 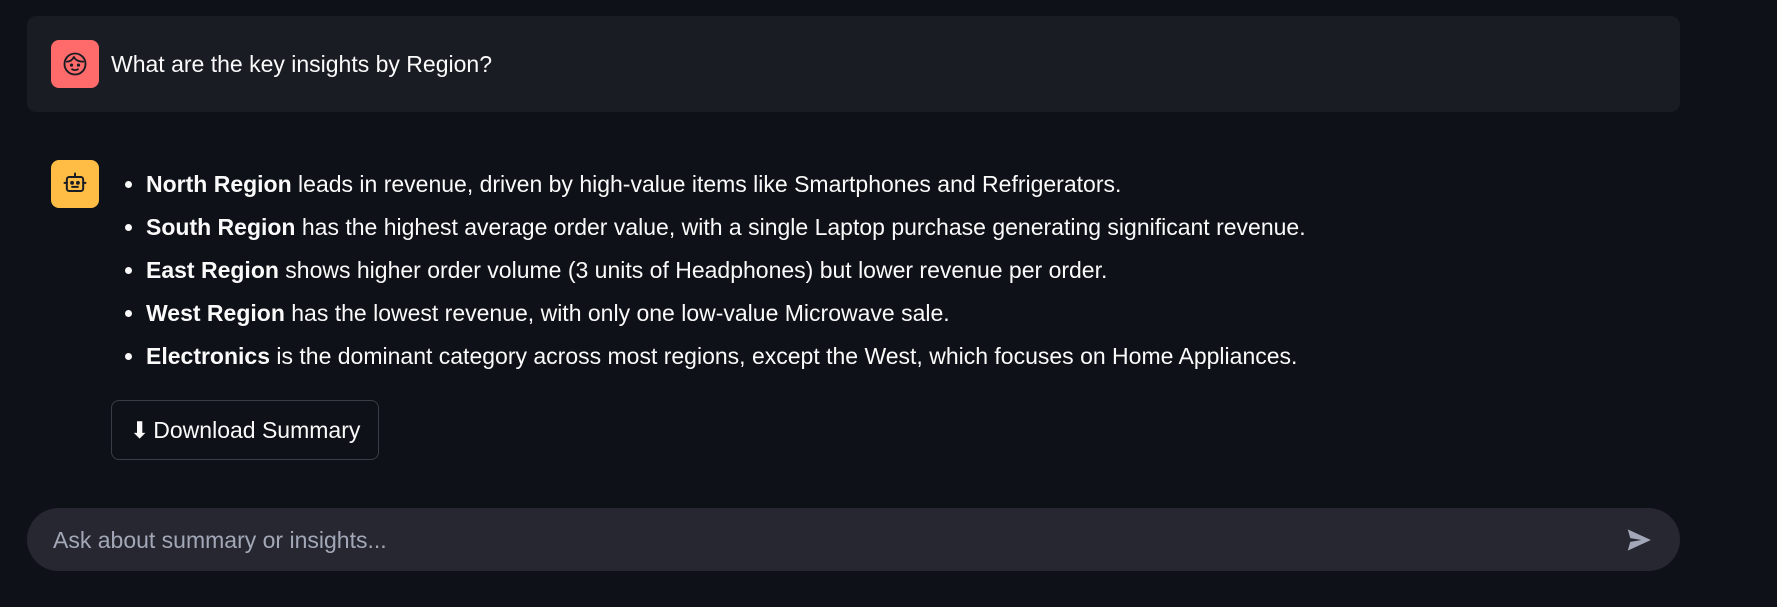 I want to click on assistant-avatar, so click(x=75, y=184).